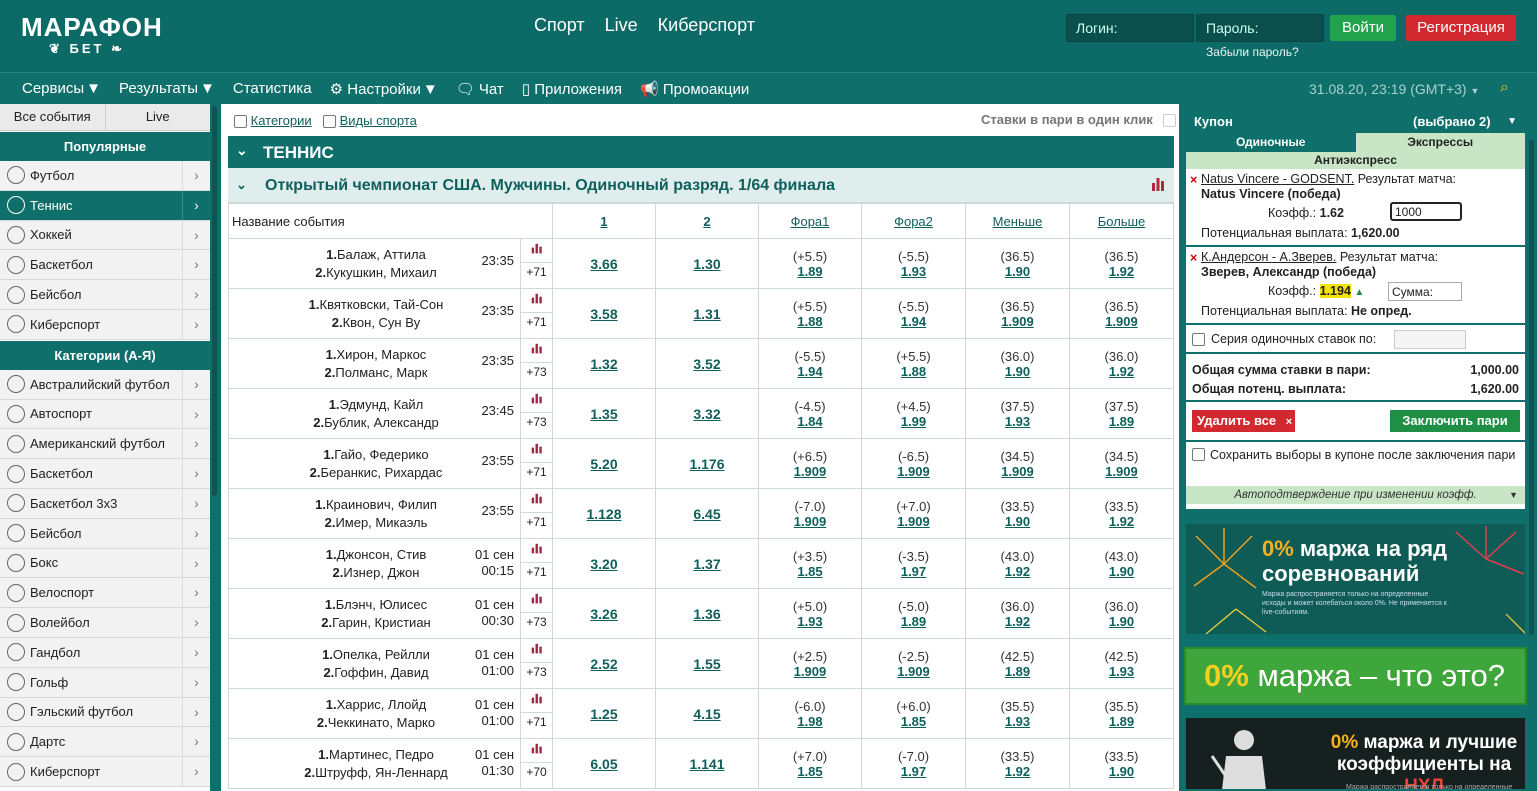  Describe the element at coordinates (604, 221) in the screenshot. I see `col-1: 1` at that location.